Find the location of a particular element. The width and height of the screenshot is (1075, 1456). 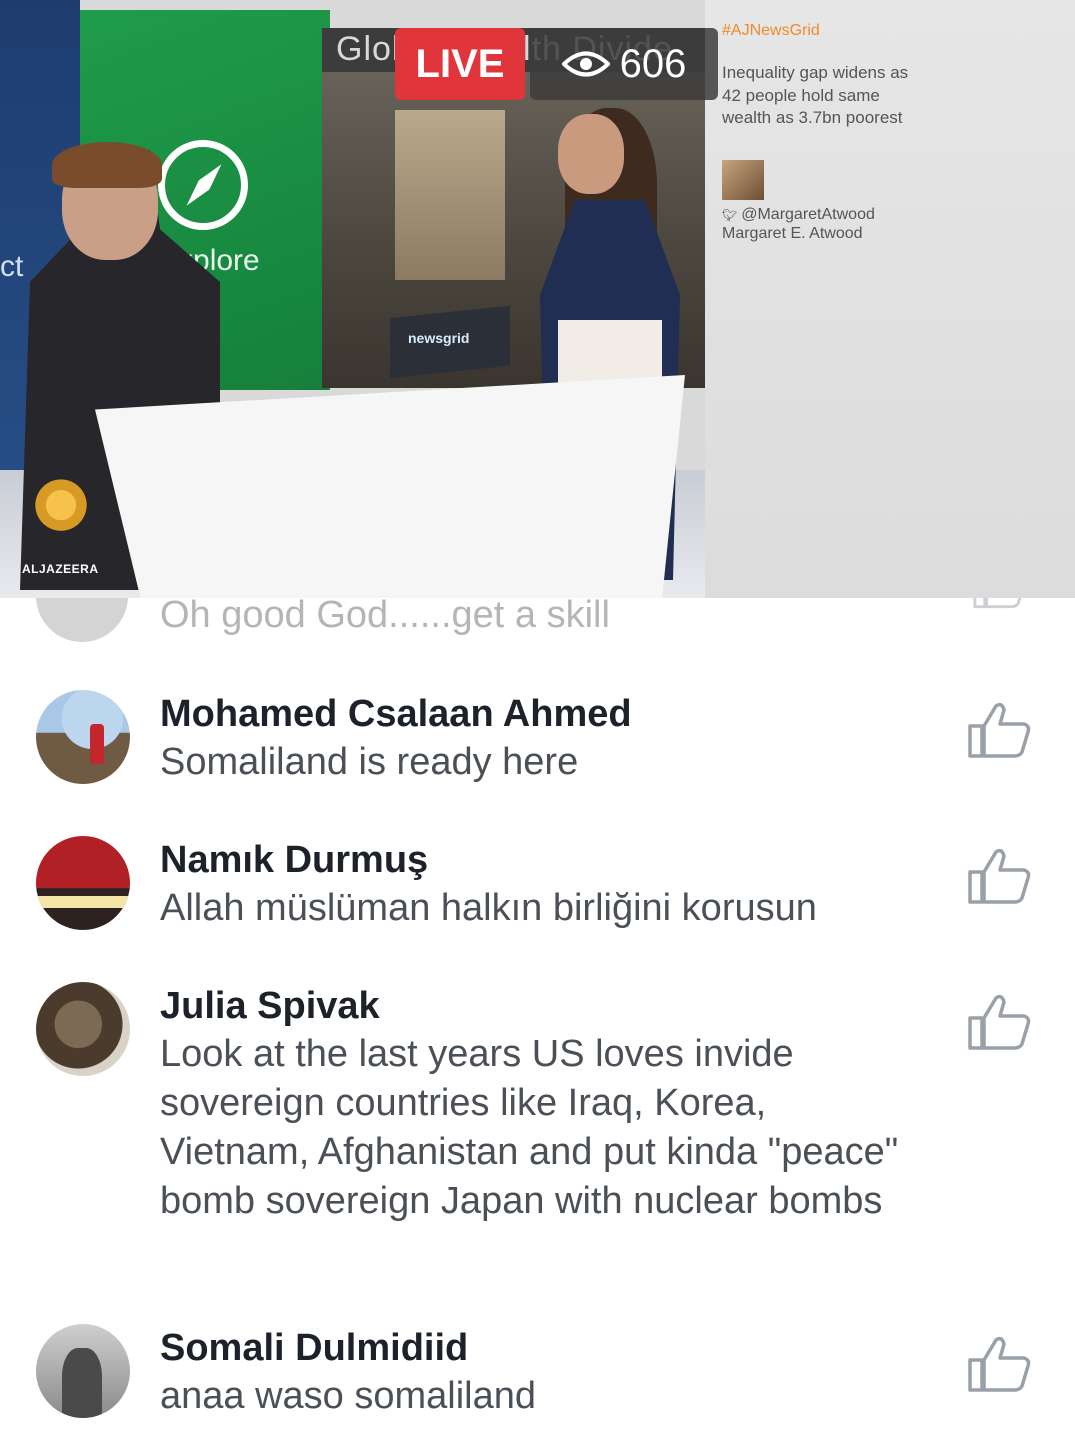

twitter-bird-icon: 🐦︎ is located at coordinates (730, 215).